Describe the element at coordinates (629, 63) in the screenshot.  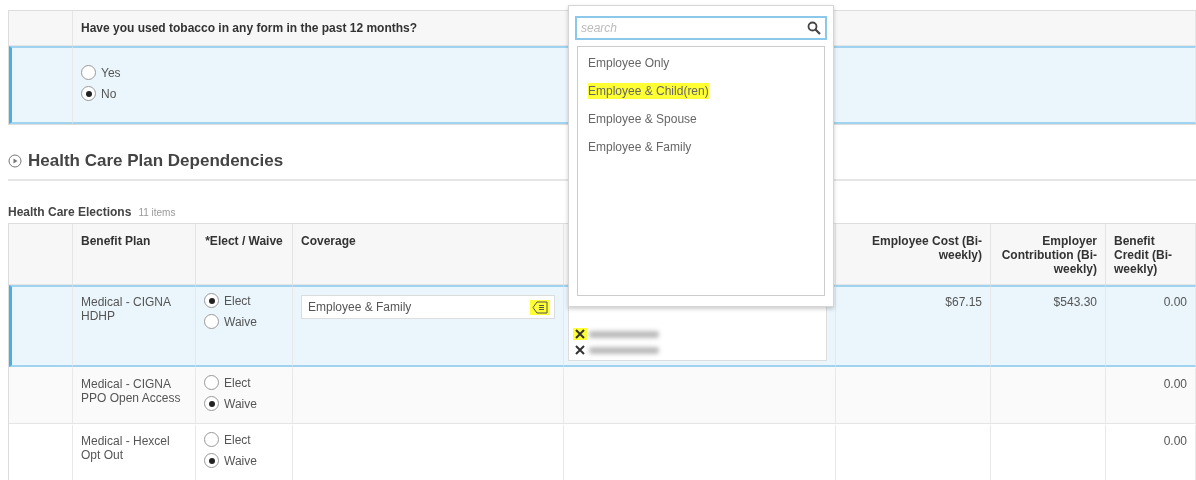
I see `dropdown-option: Employee Only` at that location.